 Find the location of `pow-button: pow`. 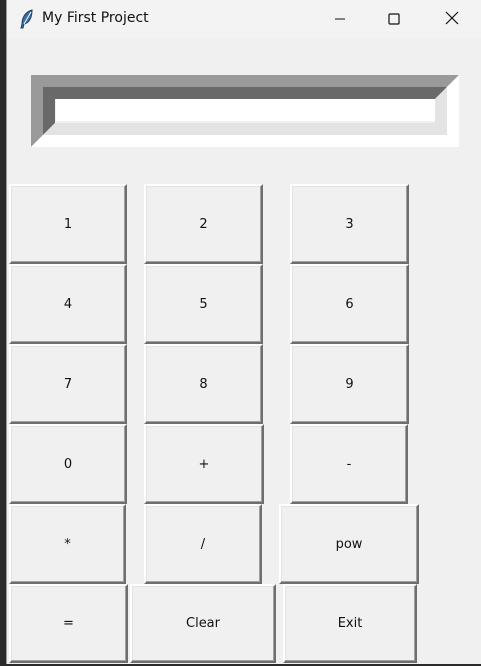

pow-button: pow is located at coordinates (349, 544).